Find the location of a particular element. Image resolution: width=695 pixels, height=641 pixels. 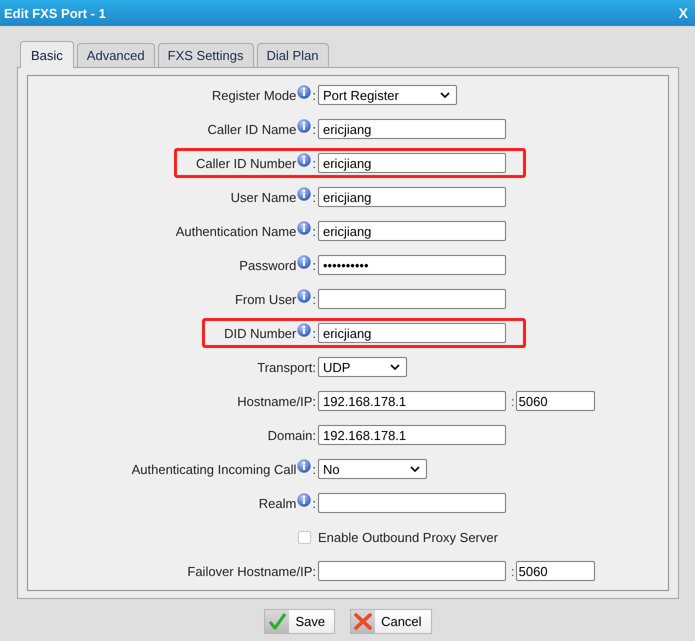

dropdown: UDP is located at coordinates (362, 367).